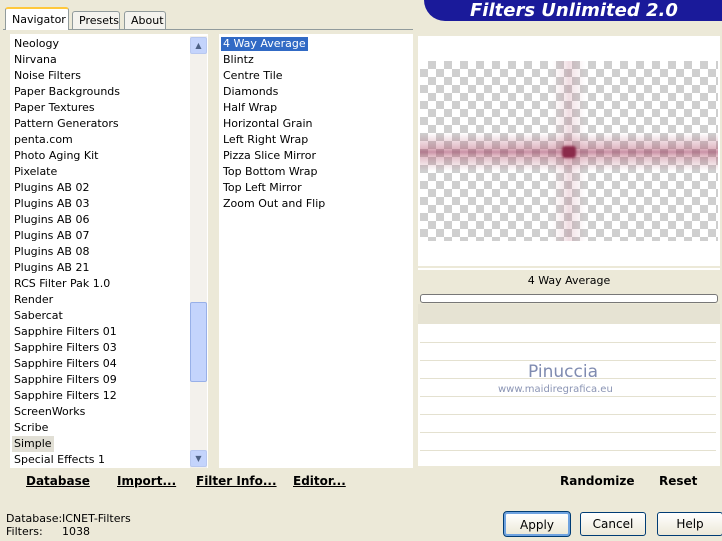  What do you see at coordinates (51, 220) in the screenshot?
I see `category-item: Plugins AB 06` at bounding box center [51, 220].